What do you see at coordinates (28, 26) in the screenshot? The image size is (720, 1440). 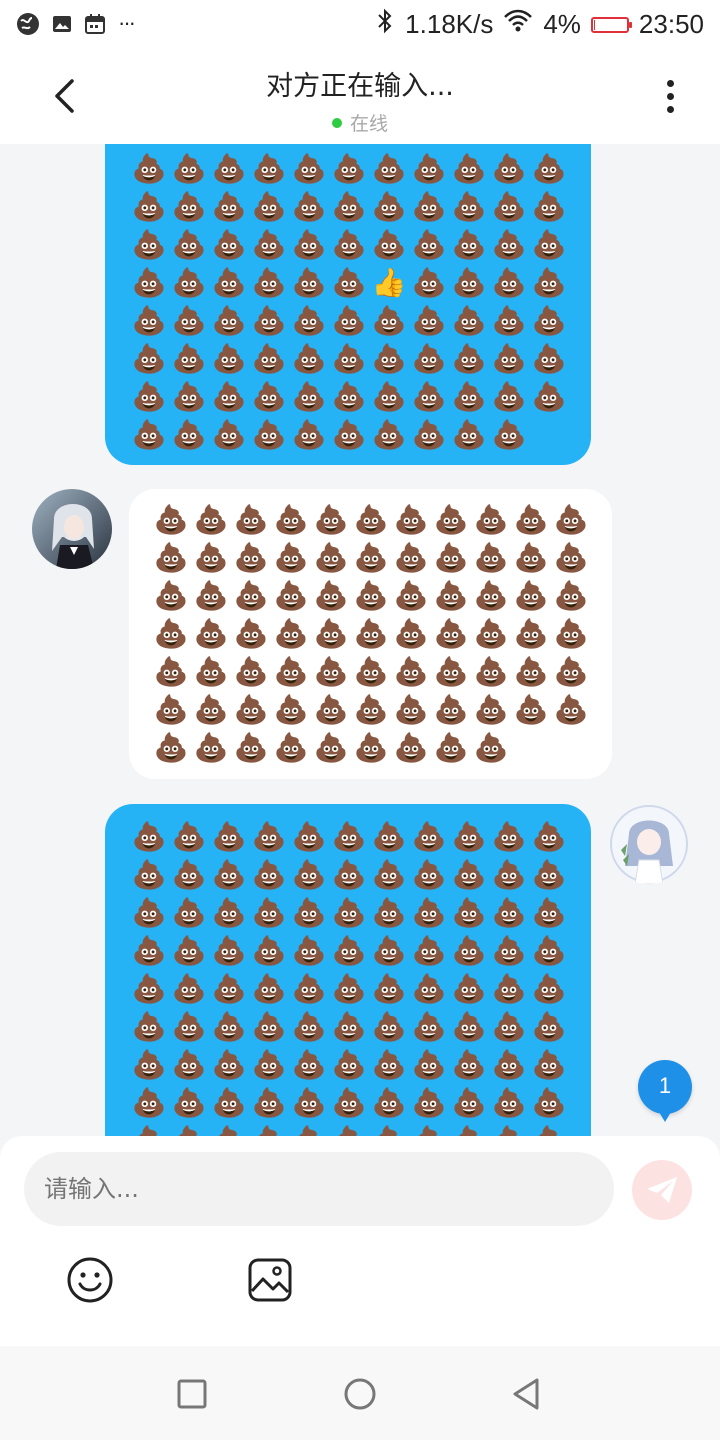 I see `globe-icon` at bounding box center [28, 26].